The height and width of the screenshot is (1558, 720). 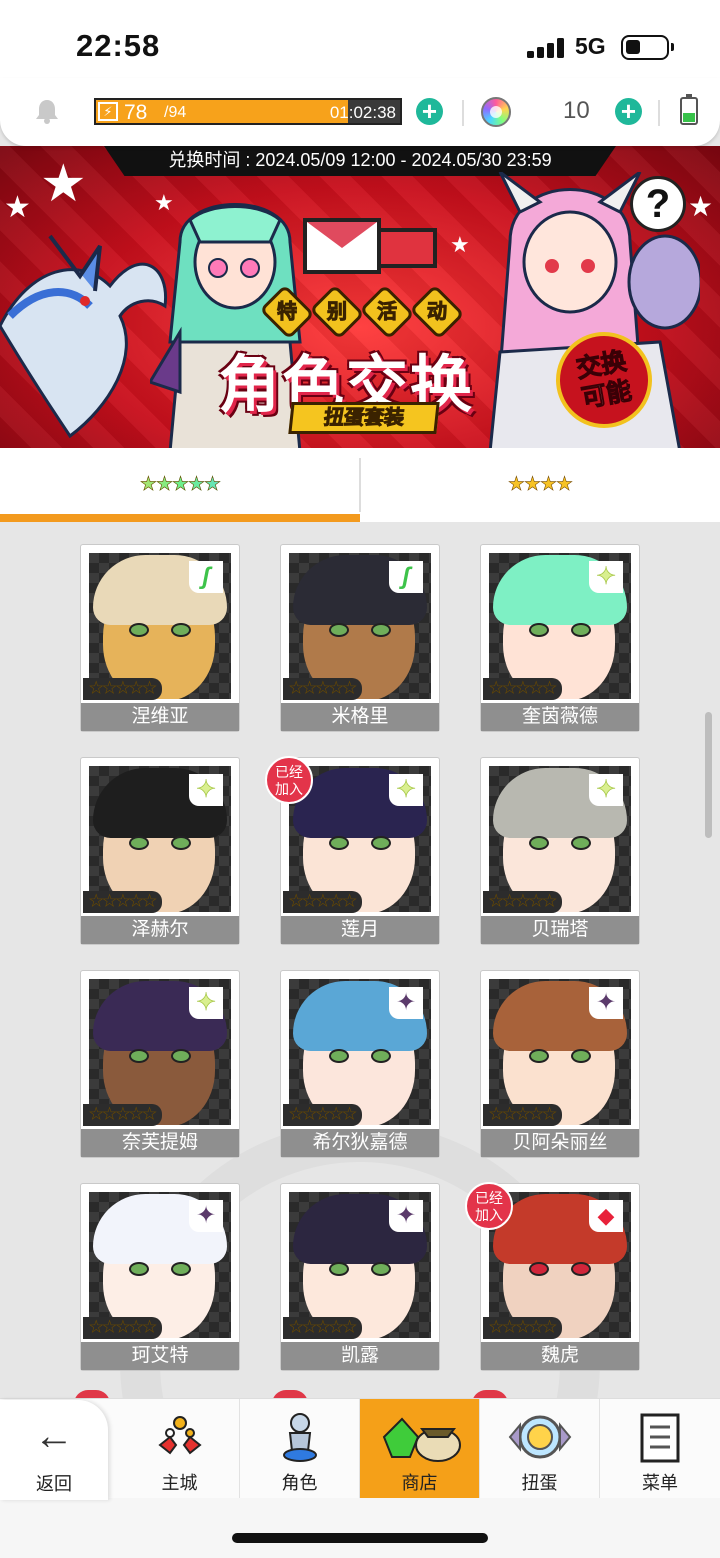 What do you see at coordinates (108, 111) in the screenshot?
I see `lightning-icon: ⚡` at bounding box center [108, 111].